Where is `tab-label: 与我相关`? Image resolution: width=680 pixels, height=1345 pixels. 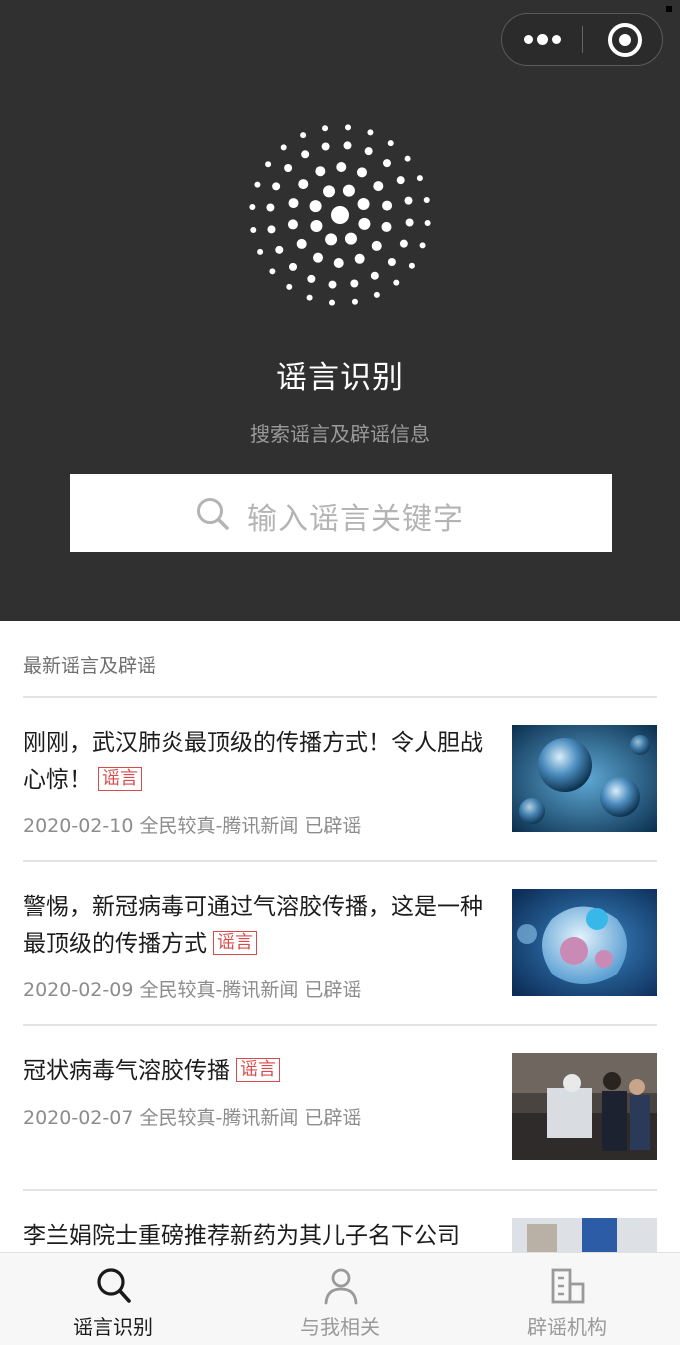 tab-label: 与我相关 is located at coordinates (340, 1327).